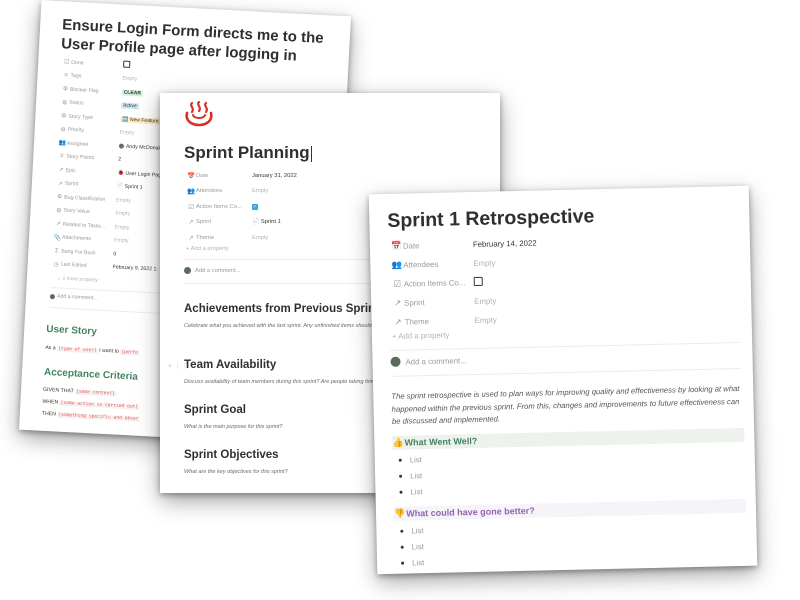  What do you see at coordinates (114, 254) in the screenshot?
I see `property-value: 0` at bounding box center [114, 254].